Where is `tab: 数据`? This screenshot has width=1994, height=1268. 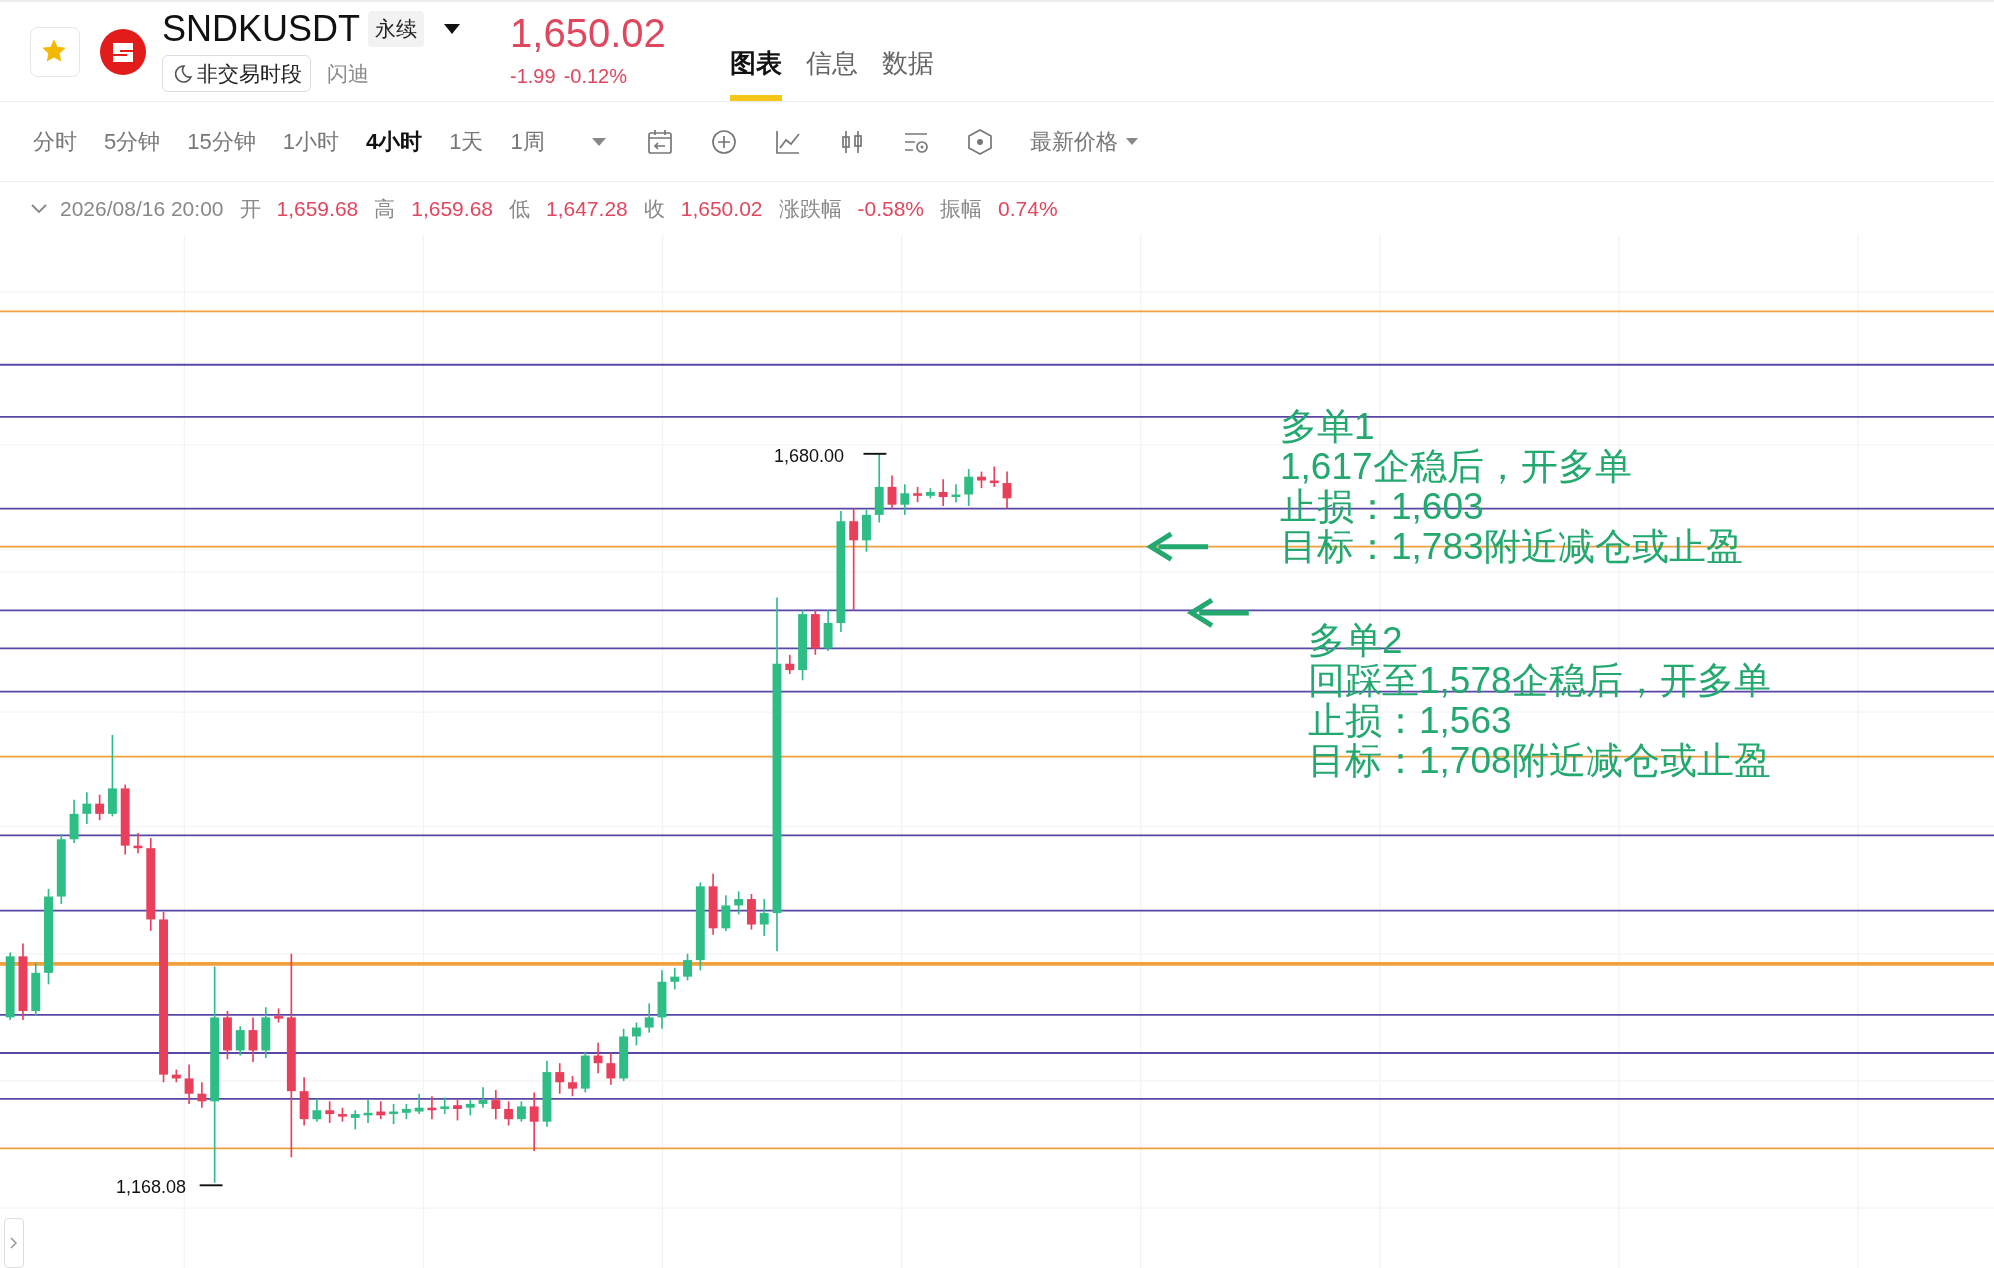
tab: 数据 is located at coordinates (907, 72).